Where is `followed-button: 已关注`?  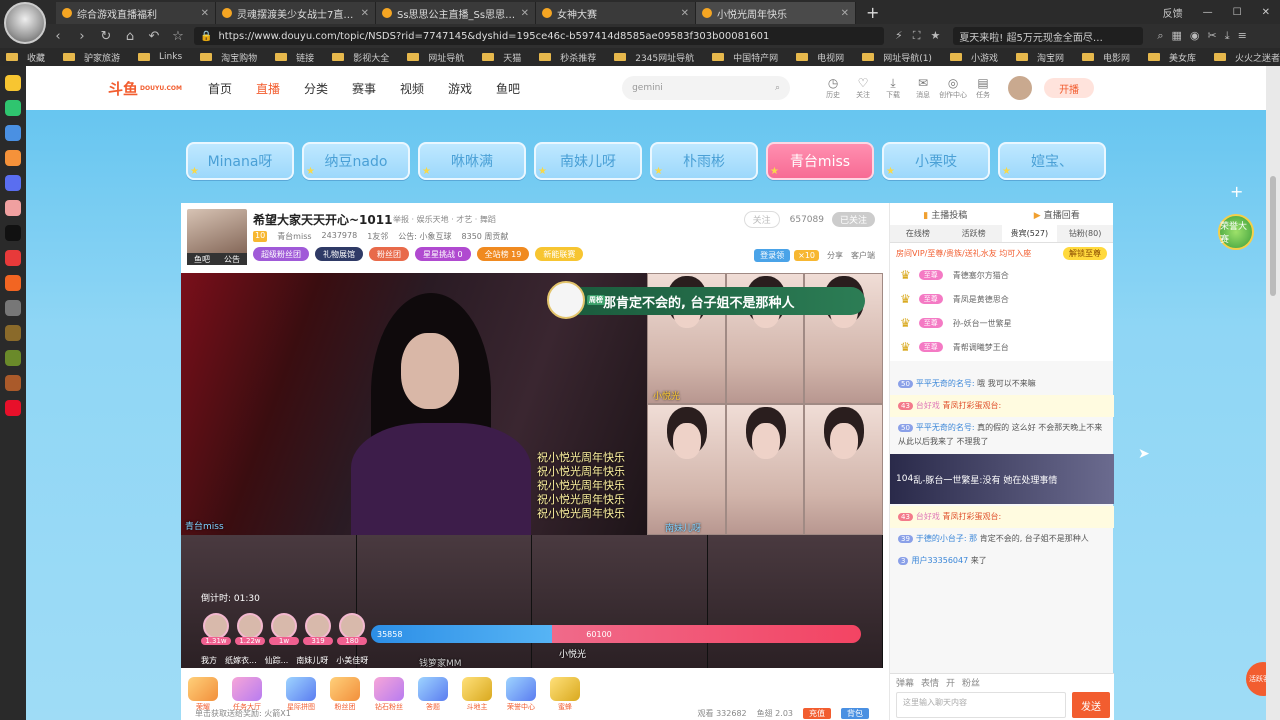
followed-button: 已关注 is located at coordinates (853, 219).